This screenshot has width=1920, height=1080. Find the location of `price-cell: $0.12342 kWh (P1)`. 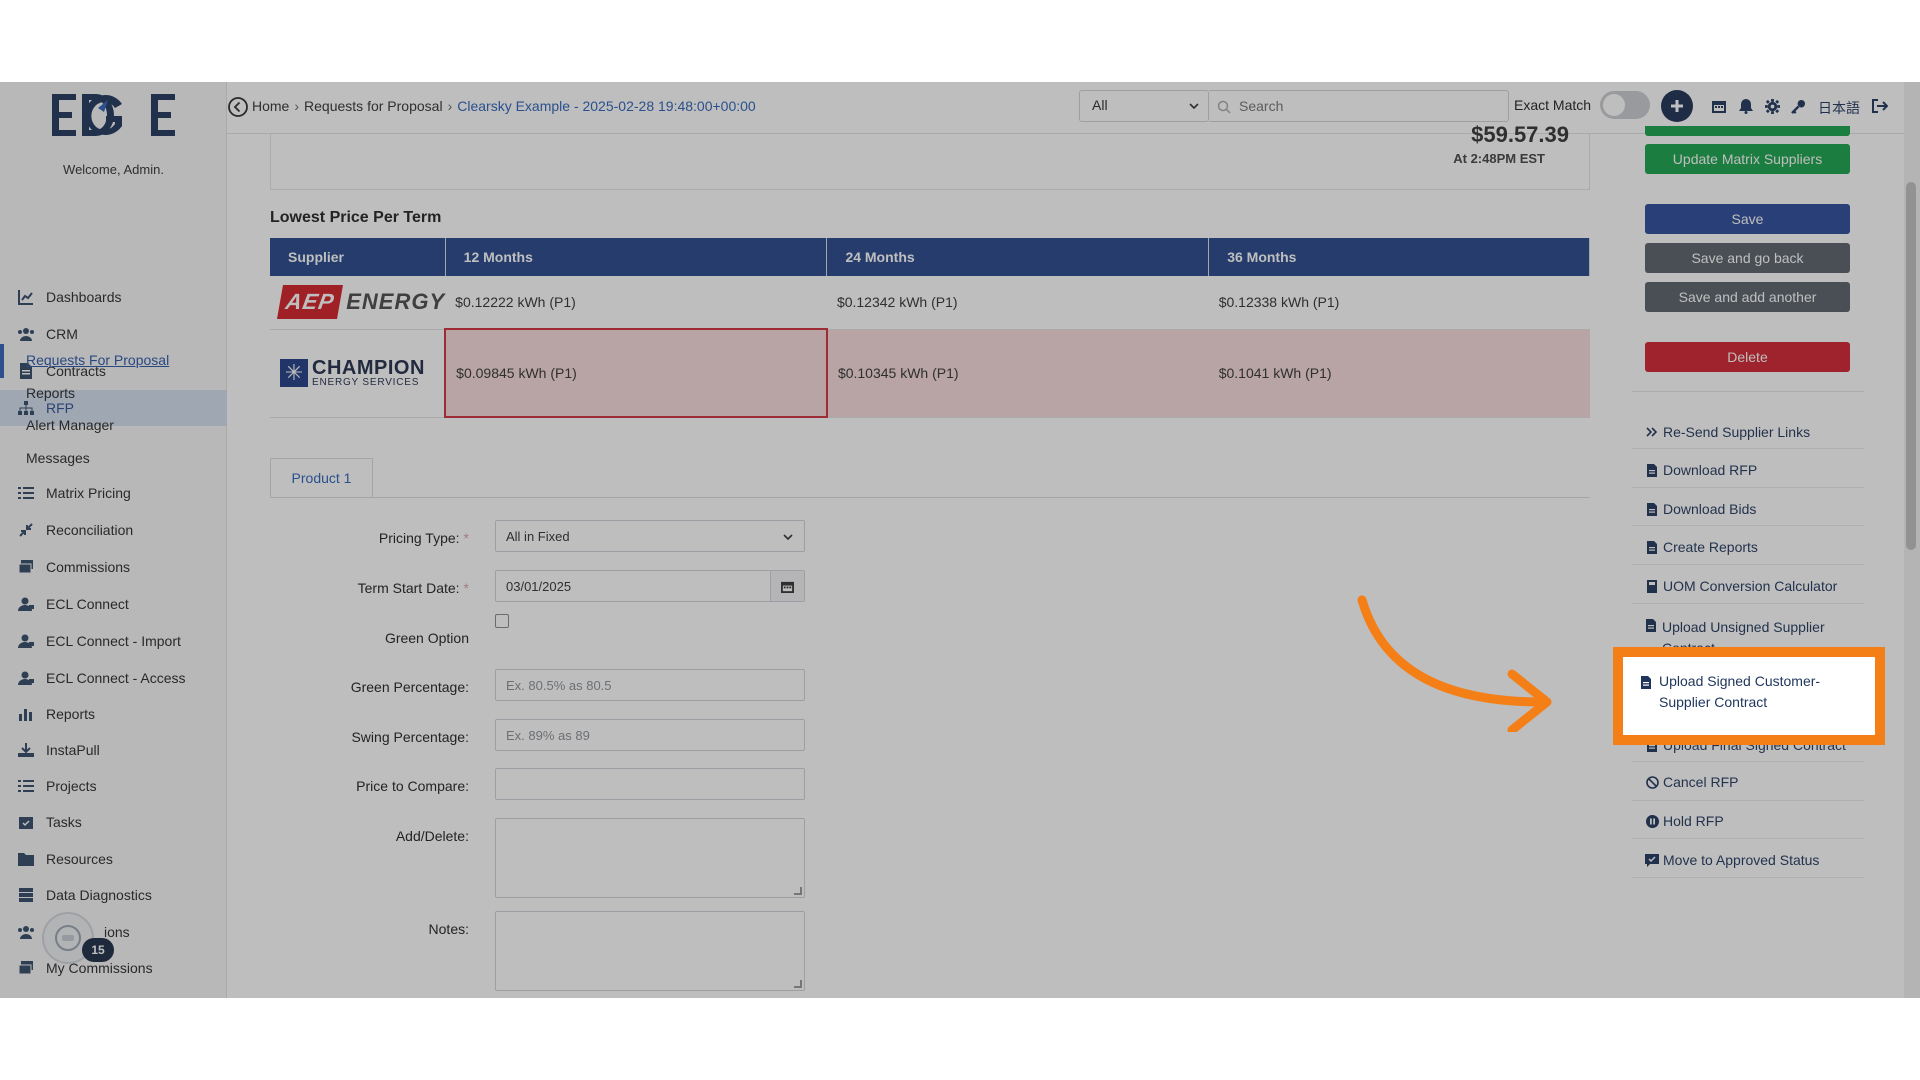

price-cell: $0.12342 kWh (P1) is located at coordinates (1017, 303).